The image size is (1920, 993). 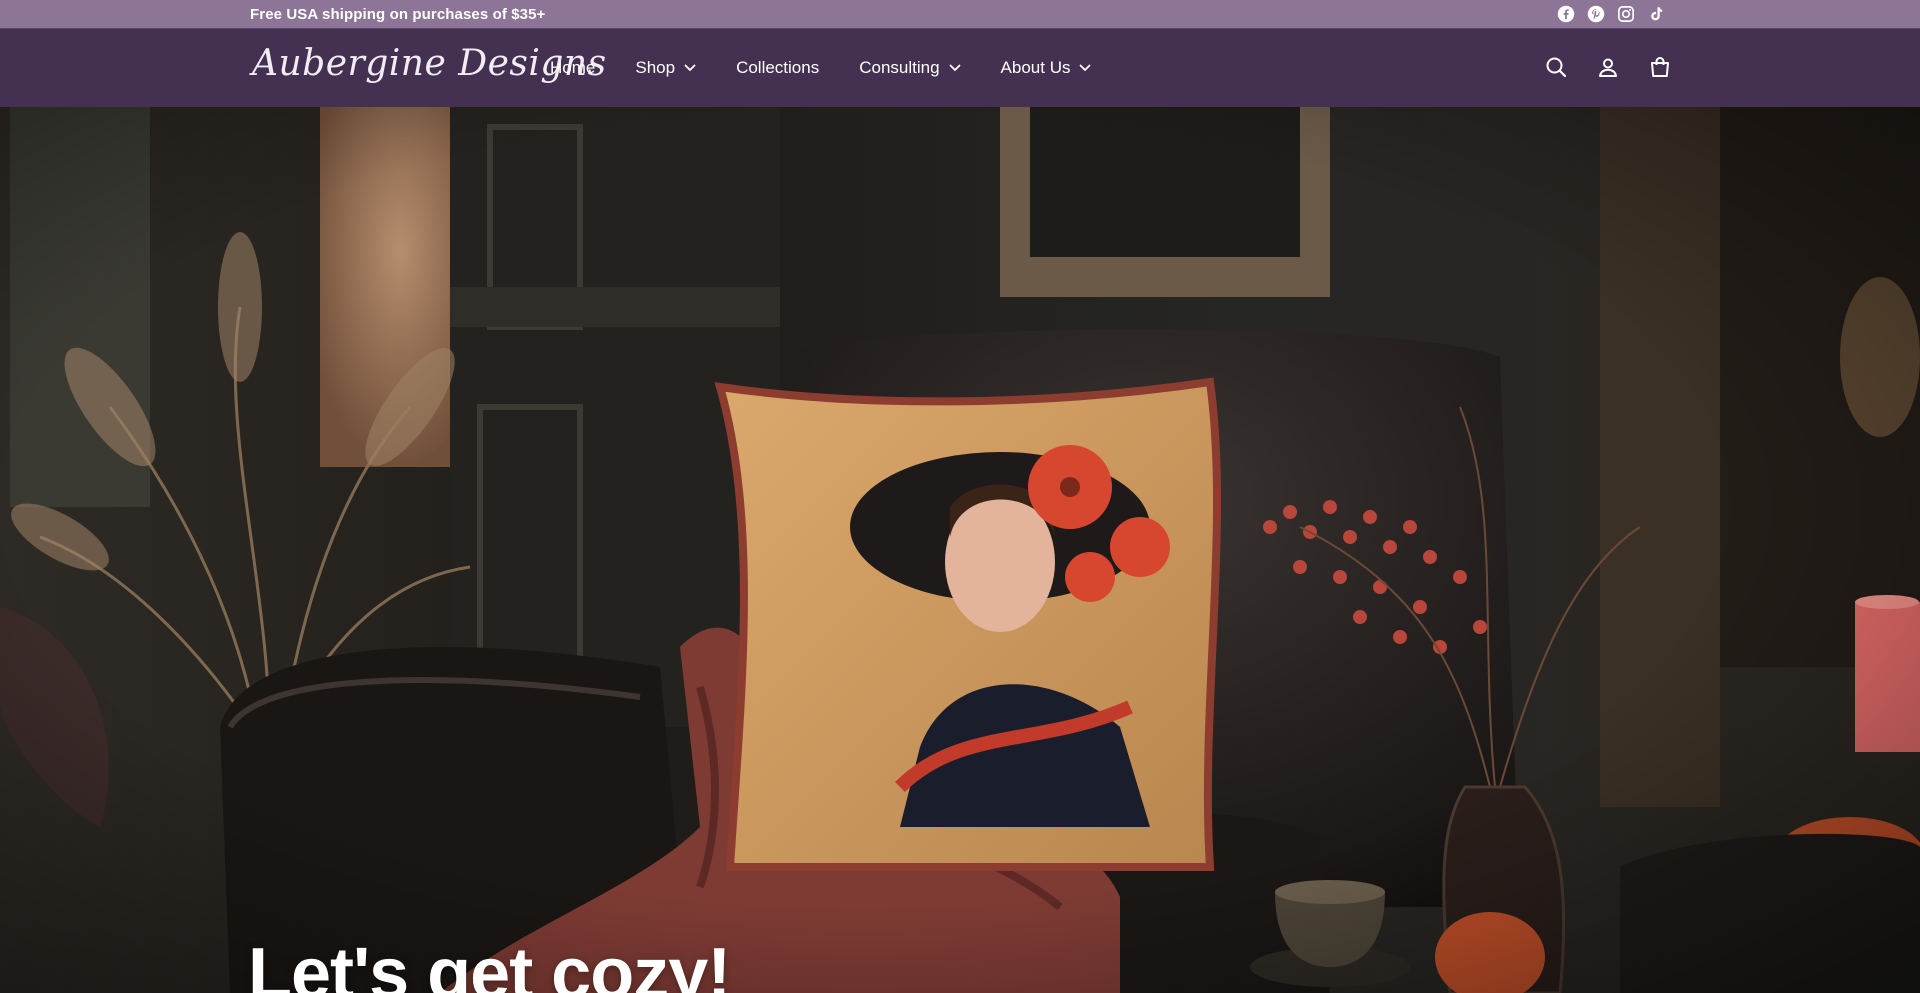 What do you see at coordinates (899, 67) in the screenshot?
I see `nav-consulting-label: Consulting` at bounding box center [899, 67].